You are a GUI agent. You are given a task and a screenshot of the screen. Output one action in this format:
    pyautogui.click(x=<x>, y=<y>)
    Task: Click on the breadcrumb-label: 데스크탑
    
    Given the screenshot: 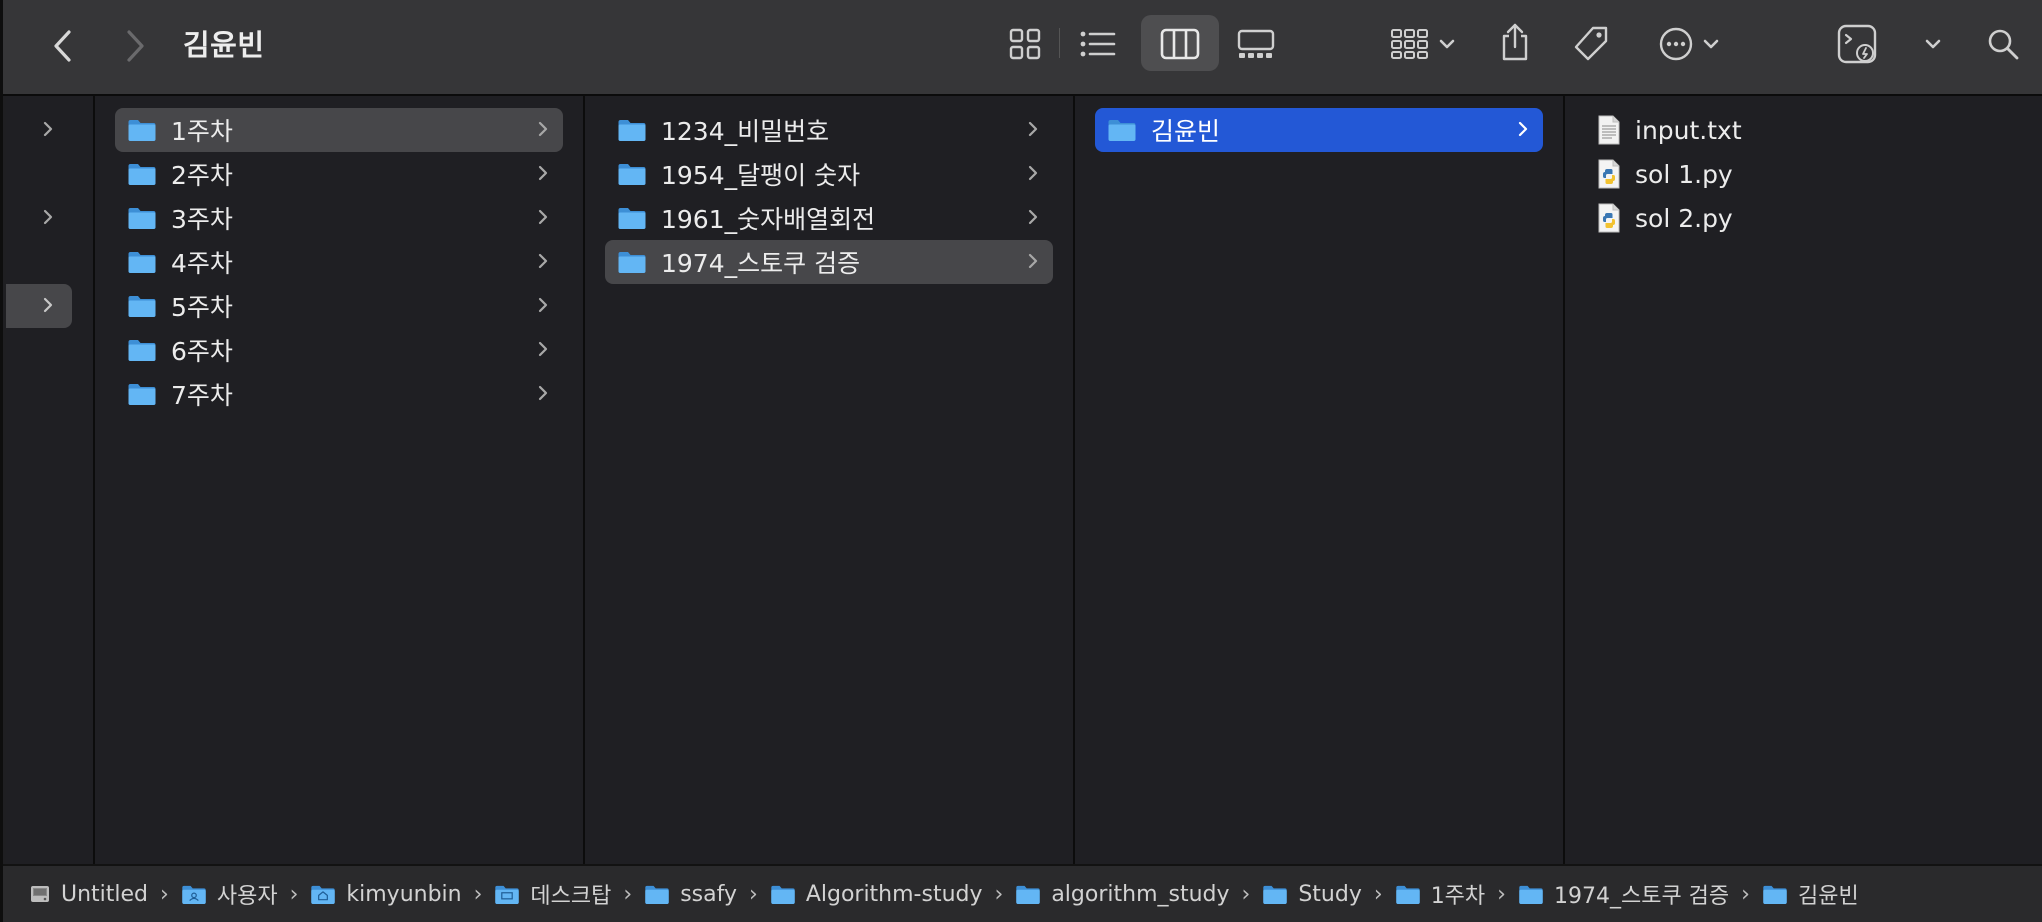 What is the action you would take?
    pyautogui.click(x=571, y=896)
    